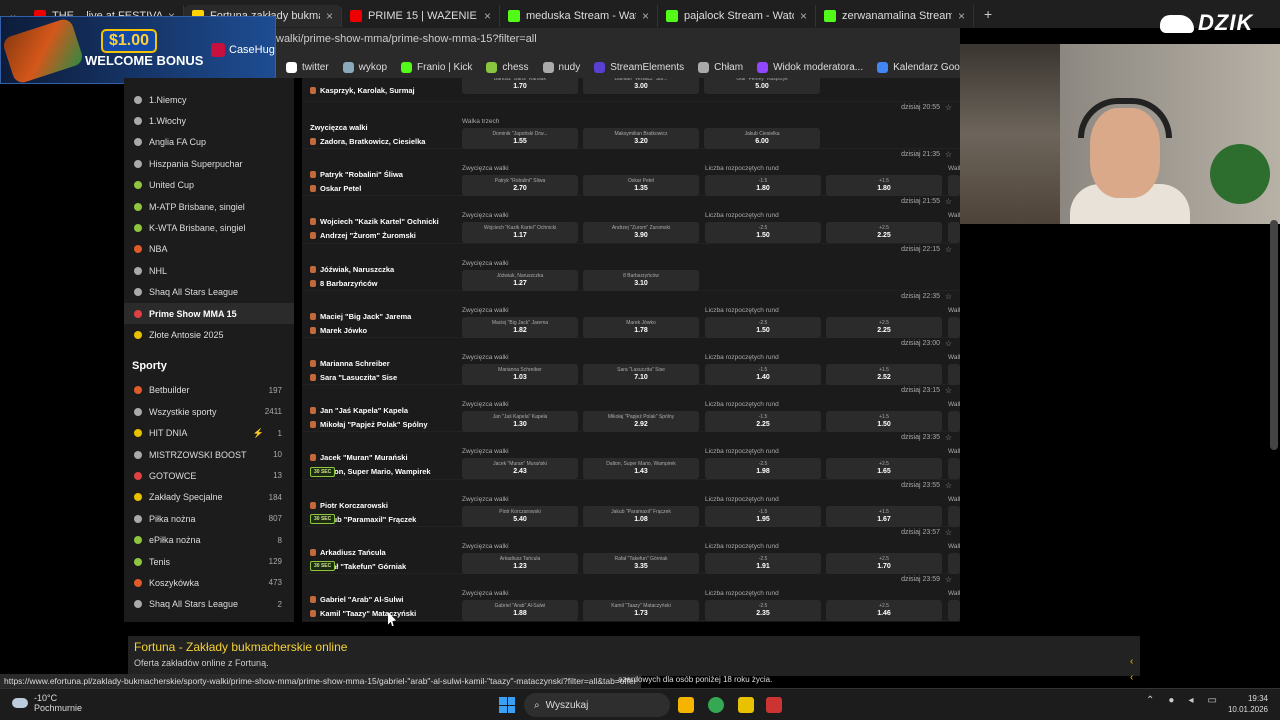 The image size is (1280, 720). I want to click on team-name: Marianna Schreiber, so click(350, 363).